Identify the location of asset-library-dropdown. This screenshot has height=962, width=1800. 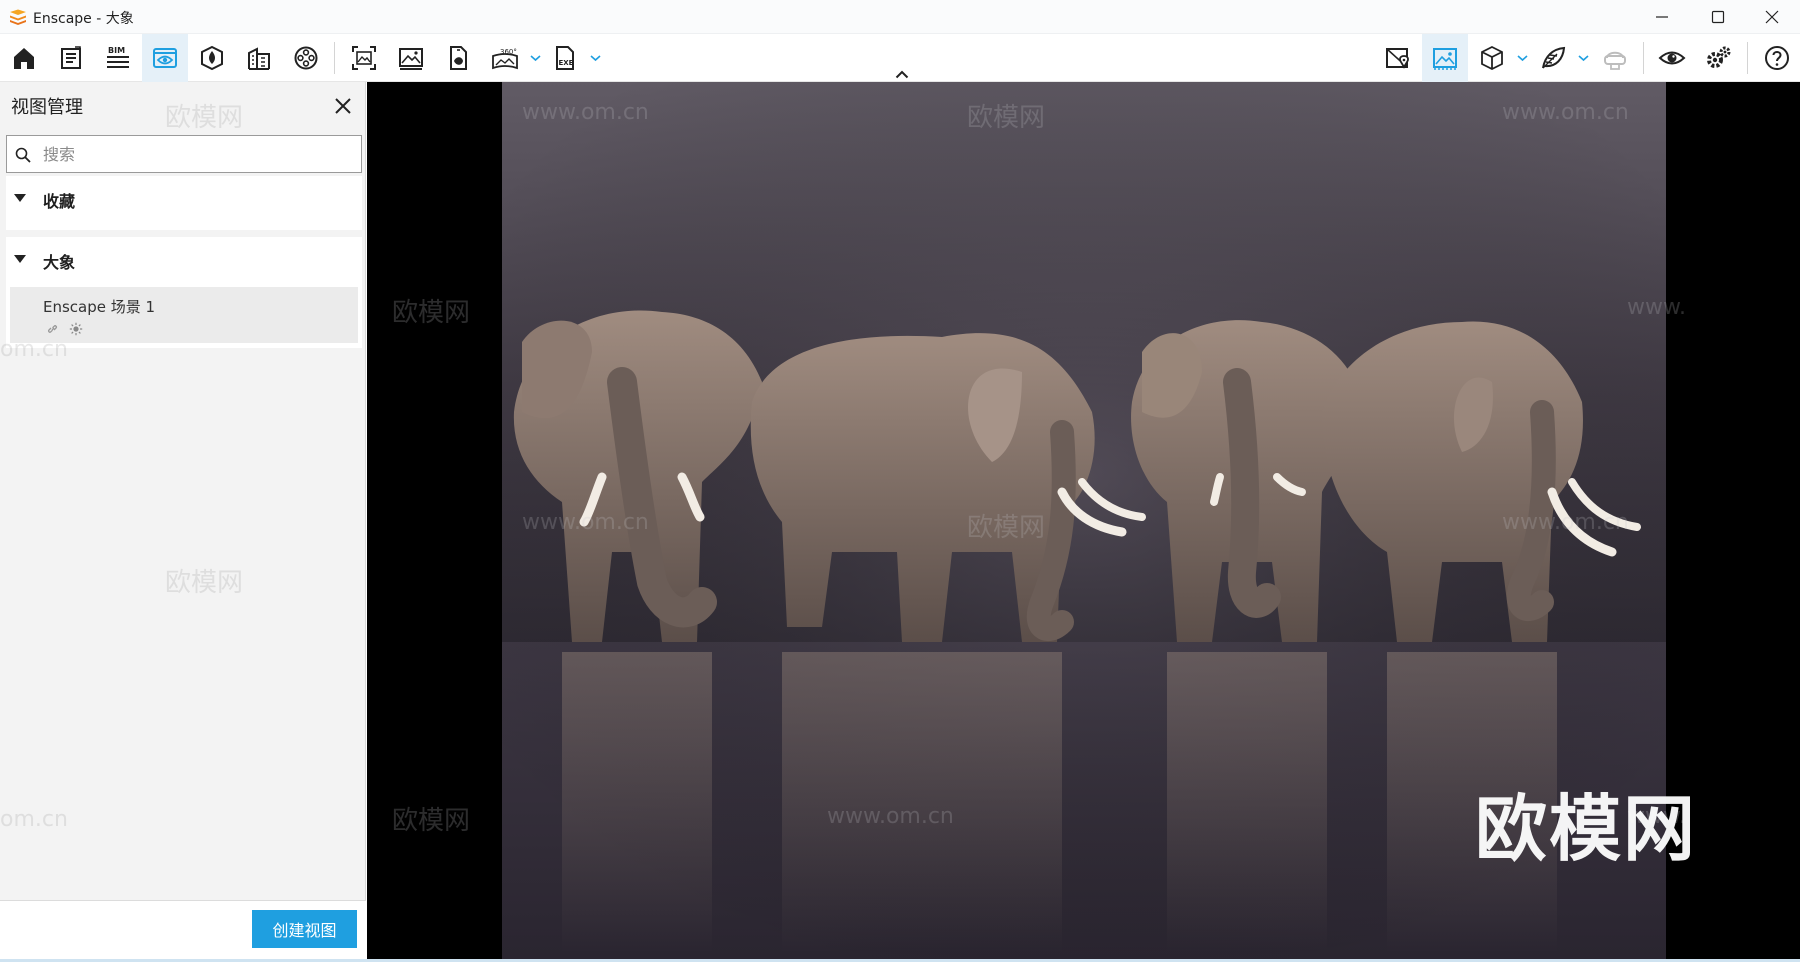
(1583, 58).